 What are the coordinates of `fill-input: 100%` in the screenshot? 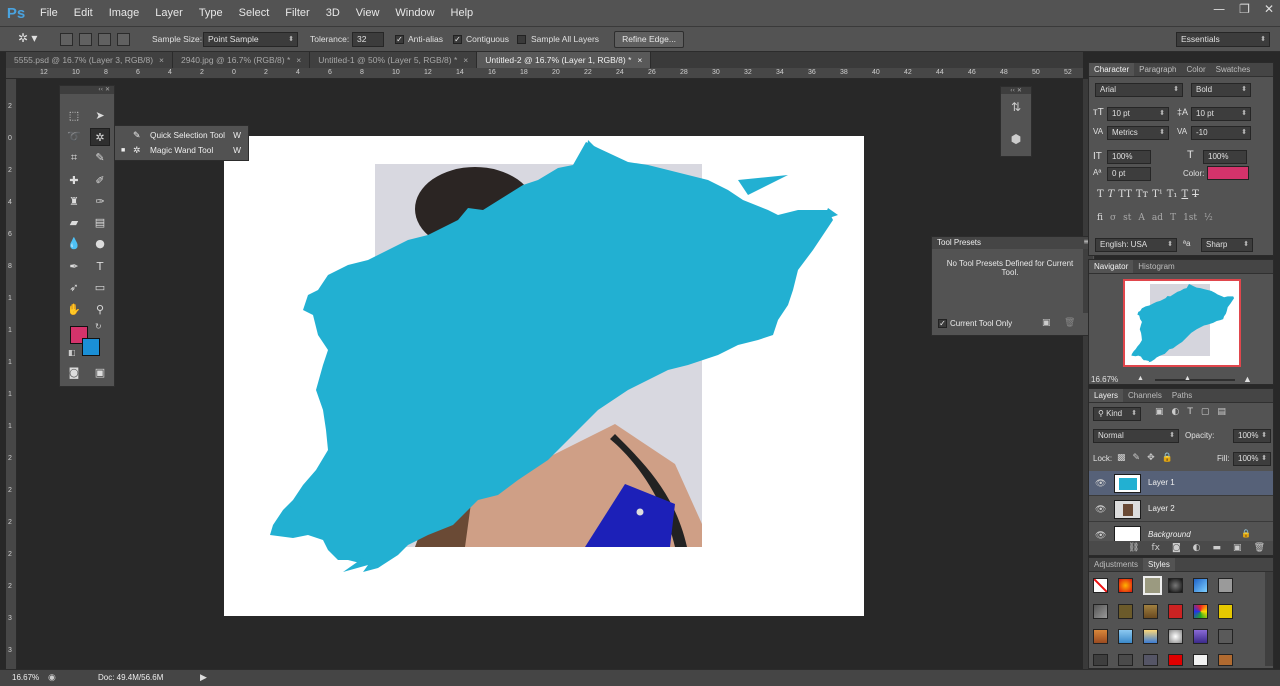 It's located at (1252, 459).